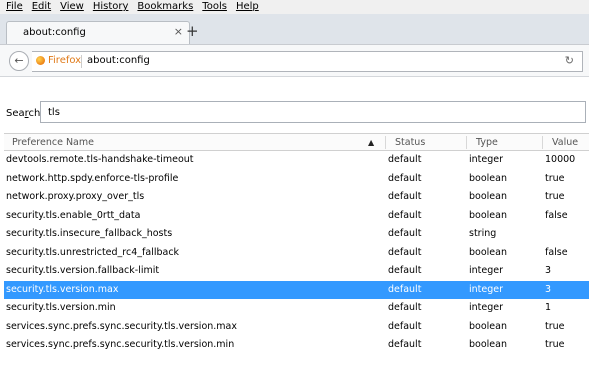 The height and width of the screenshot is (383, 589). What do you see at coordinates (93, 252) in the screenshot?
I see `pref-name-cell: security.tls.unrestricted_rc4_fallback` at bounding box center [93, 252].